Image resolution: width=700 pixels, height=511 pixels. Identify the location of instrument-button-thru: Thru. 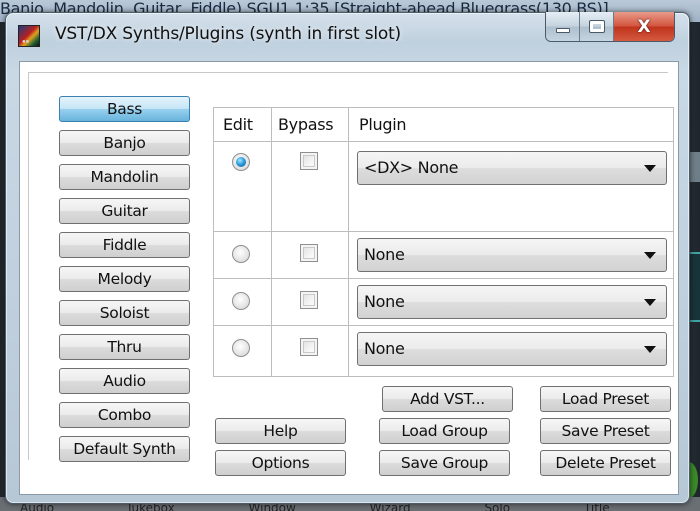
(124, 347).